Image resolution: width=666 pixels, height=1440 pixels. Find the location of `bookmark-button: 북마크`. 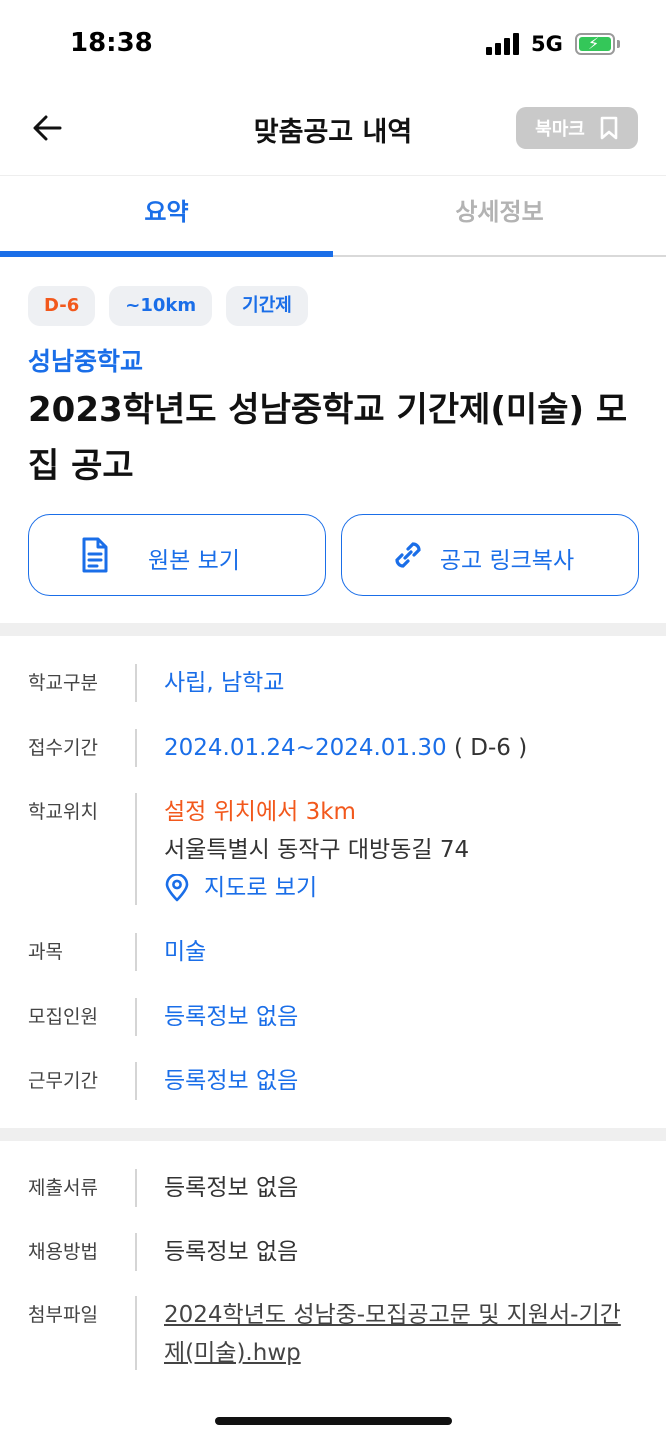

bookmark-button: 북마크 is located at coordinates (577, 128).